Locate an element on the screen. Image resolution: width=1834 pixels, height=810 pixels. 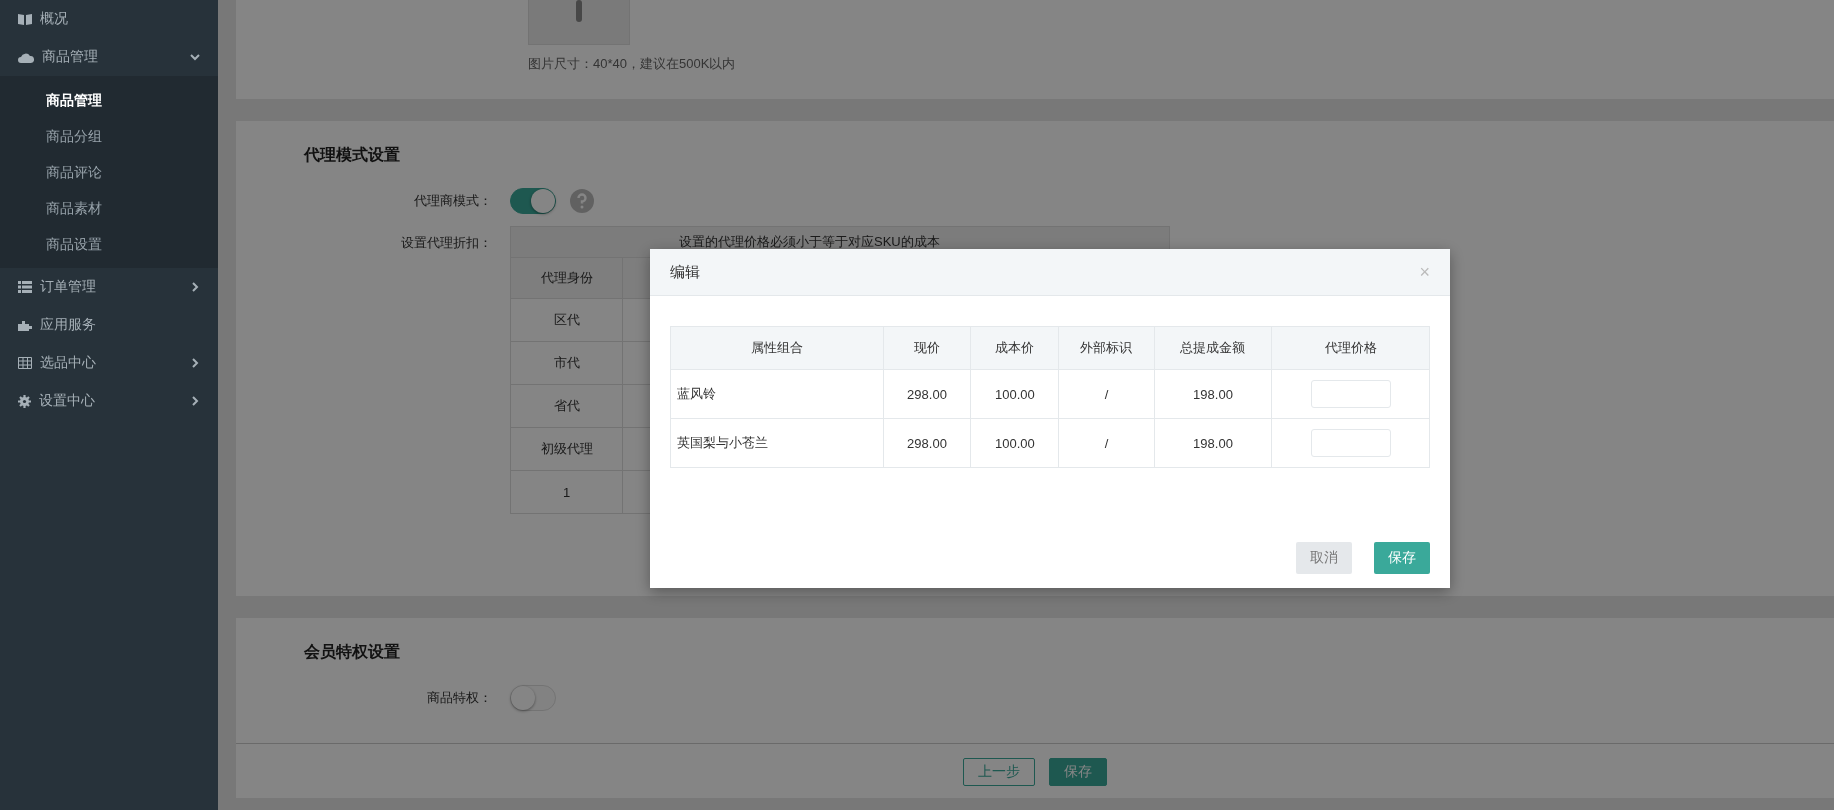
column-header: 属性组合 is located at coordinates (776, 348).